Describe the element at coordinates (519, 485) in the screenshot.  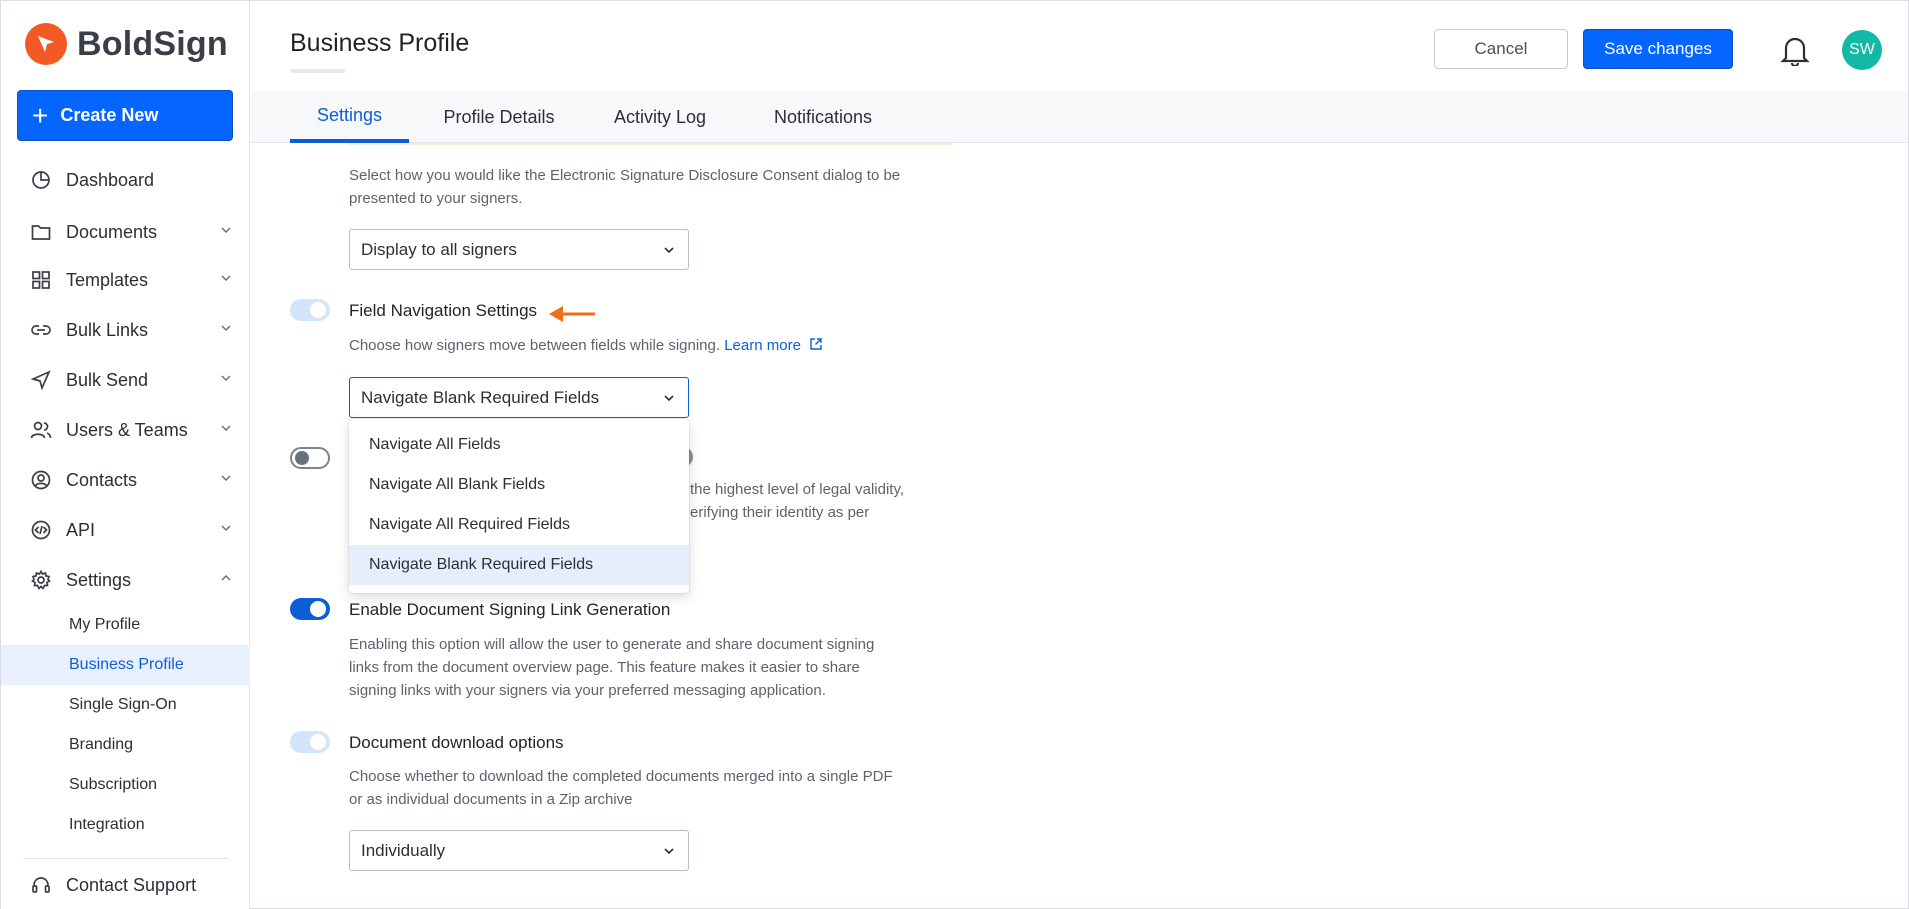
I see `dropdown-option-navigate-all-blank-fields: Navigate All Blank Fields` at that location.